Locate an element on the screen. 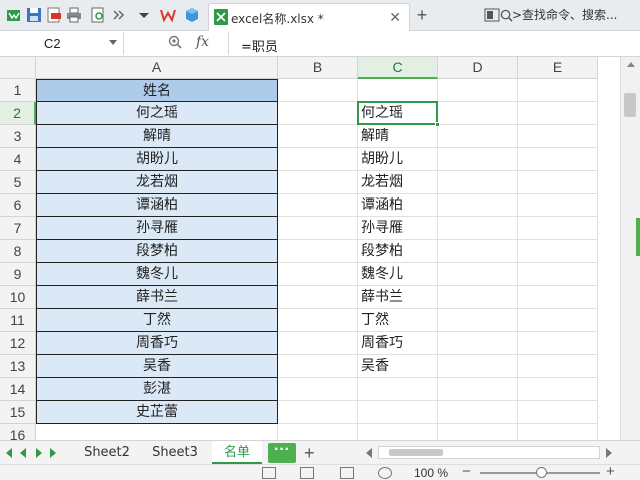  cell-e6 is located at coordinates (558, 205).